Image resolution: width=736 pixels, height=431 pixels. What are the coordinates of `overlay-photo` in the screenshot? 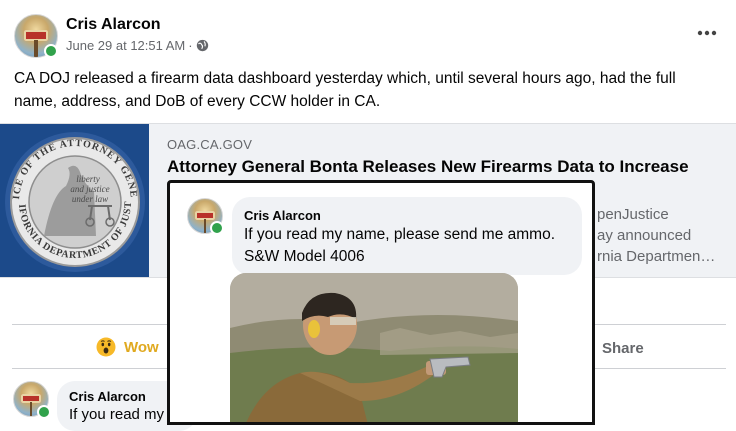 It's located at (374, 347).